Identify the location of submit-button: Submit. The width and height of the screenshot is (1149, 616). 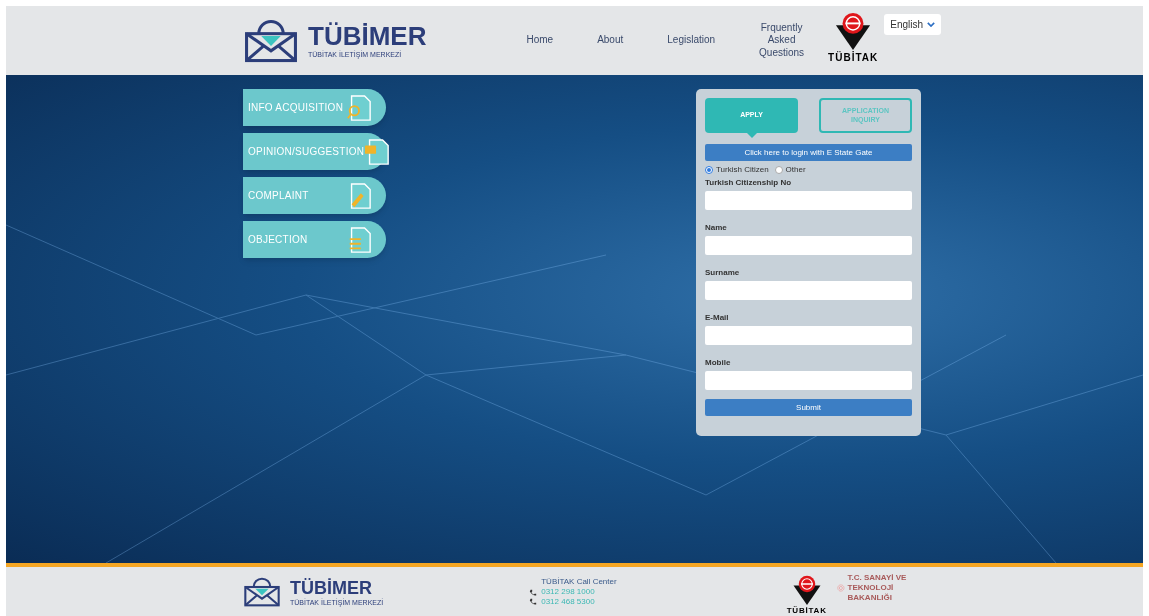
(808, 407).